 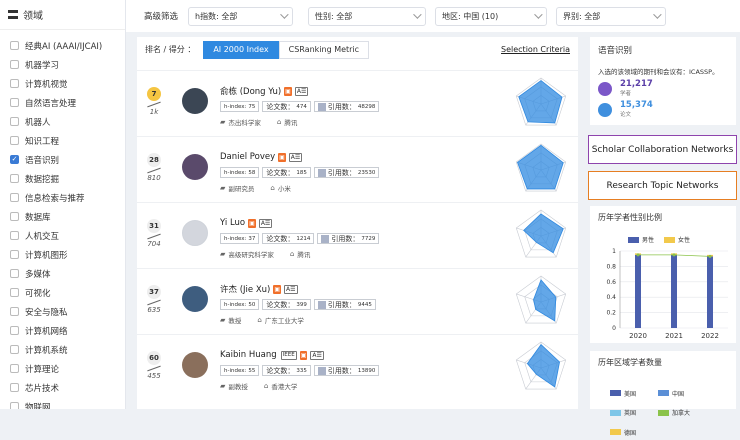 What do you see at coordinates (288, 238) in the screenshot?
I see `papers-stat: 论文数： 1214` at bounding box center [288, 238].